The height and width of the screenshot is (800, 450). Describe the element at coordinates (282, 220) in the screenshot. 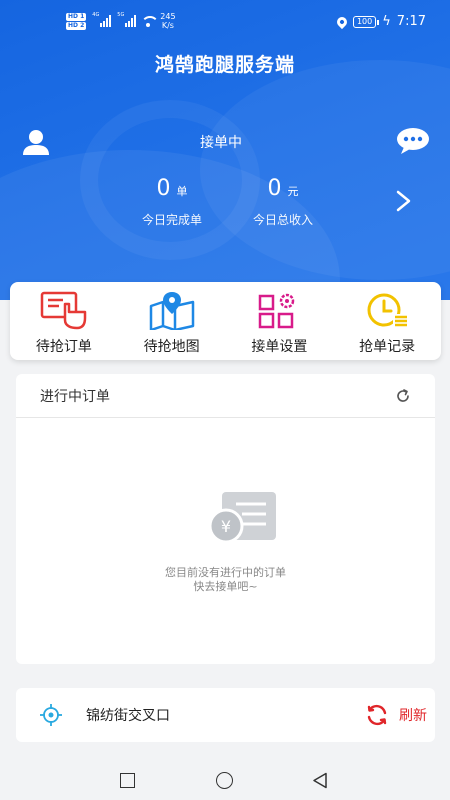

I see `income-label: 今日总收入` at that location.